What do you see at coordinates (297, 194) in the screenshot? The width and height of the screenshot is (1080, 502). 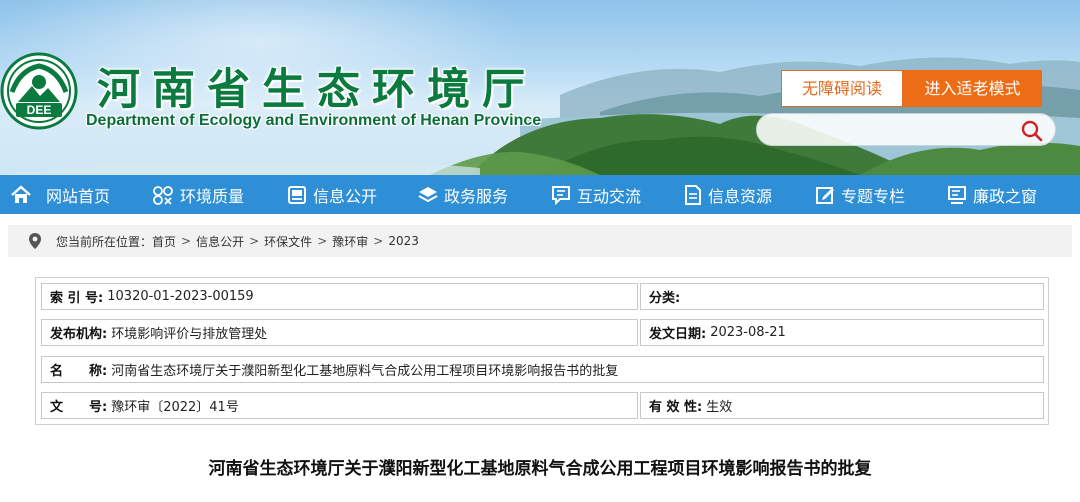 I see `document-icon` at bounding box center [297, 194].